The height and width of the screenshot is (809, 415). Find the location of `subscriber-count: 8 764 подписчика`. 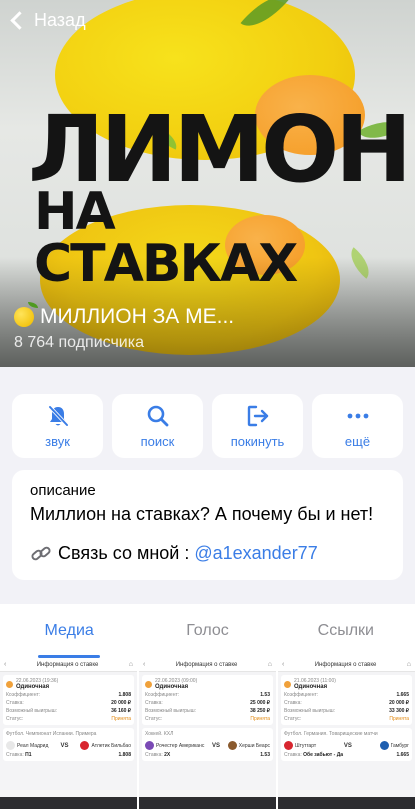

subscriber-count: 8 764 подписчика is located at coordinates (79, 342).